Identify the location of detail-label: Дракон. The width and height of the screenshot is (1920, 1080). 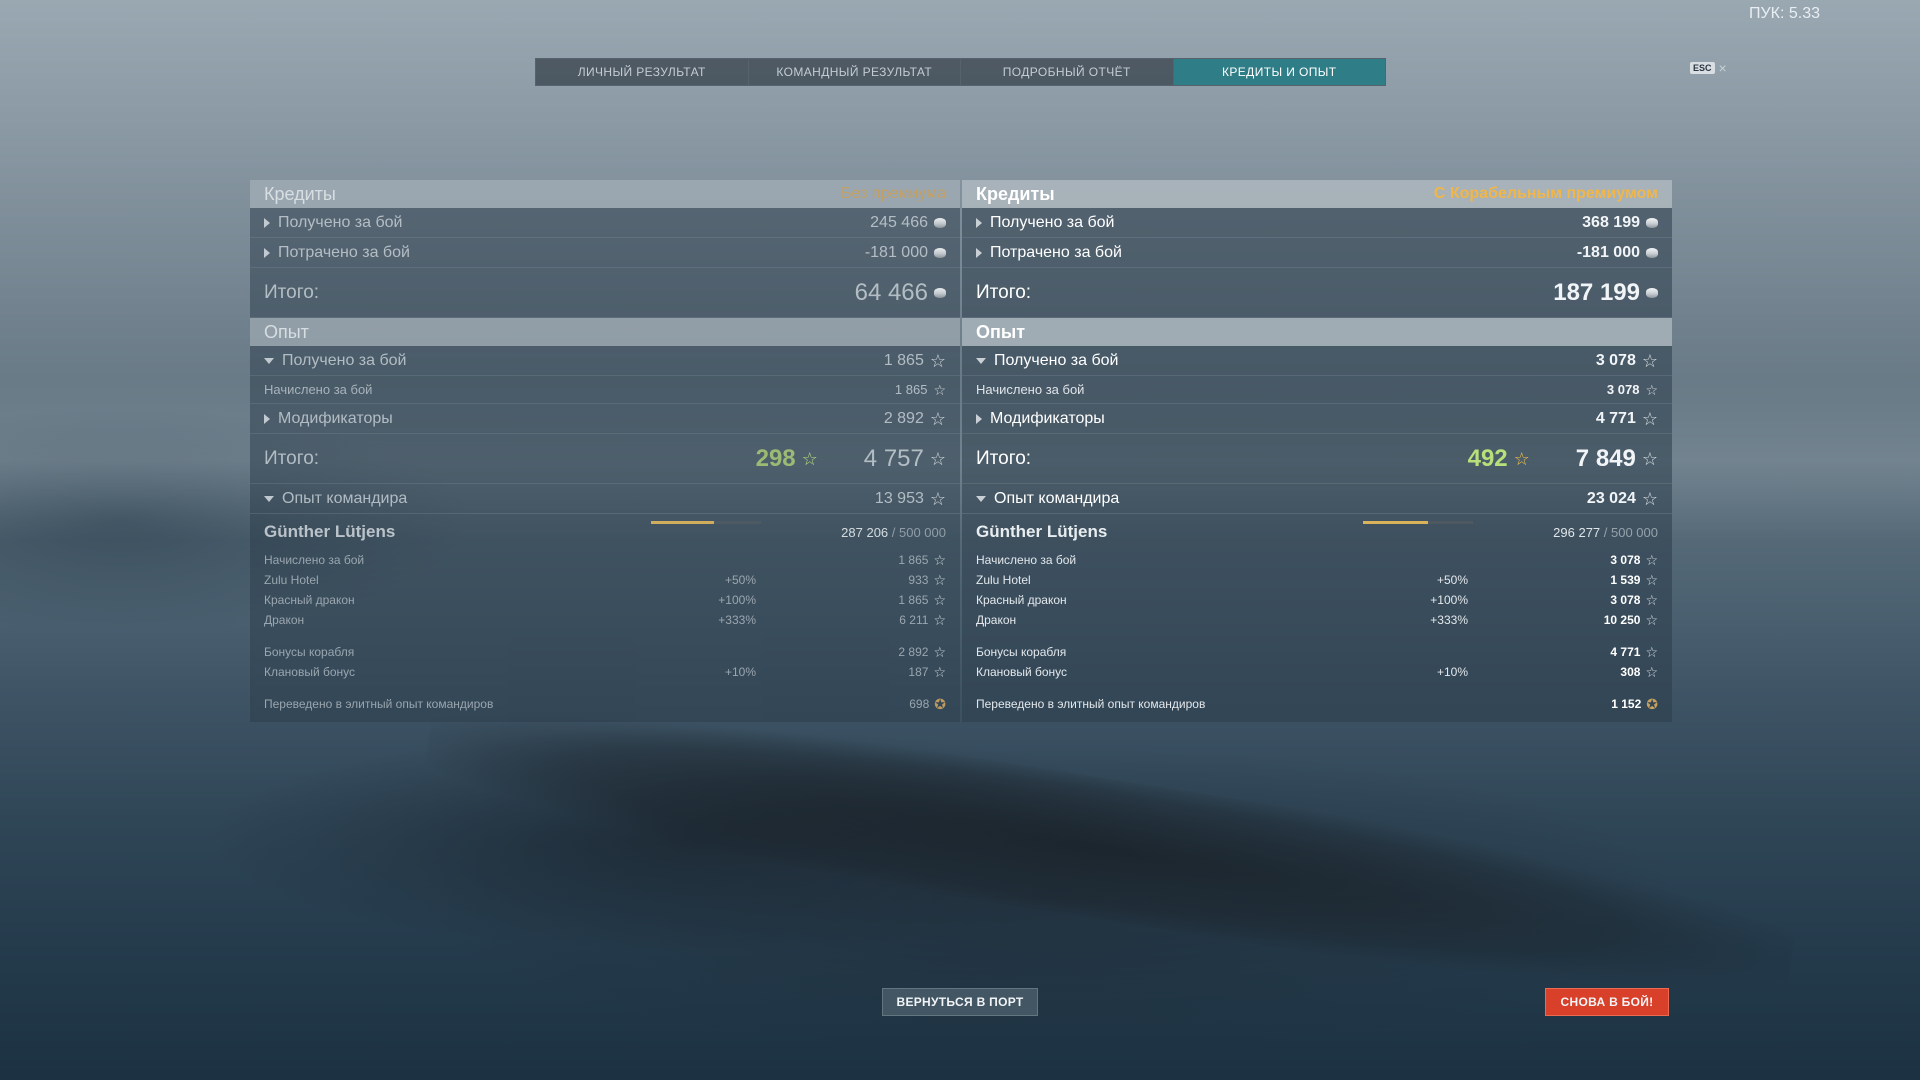
(284, 620).